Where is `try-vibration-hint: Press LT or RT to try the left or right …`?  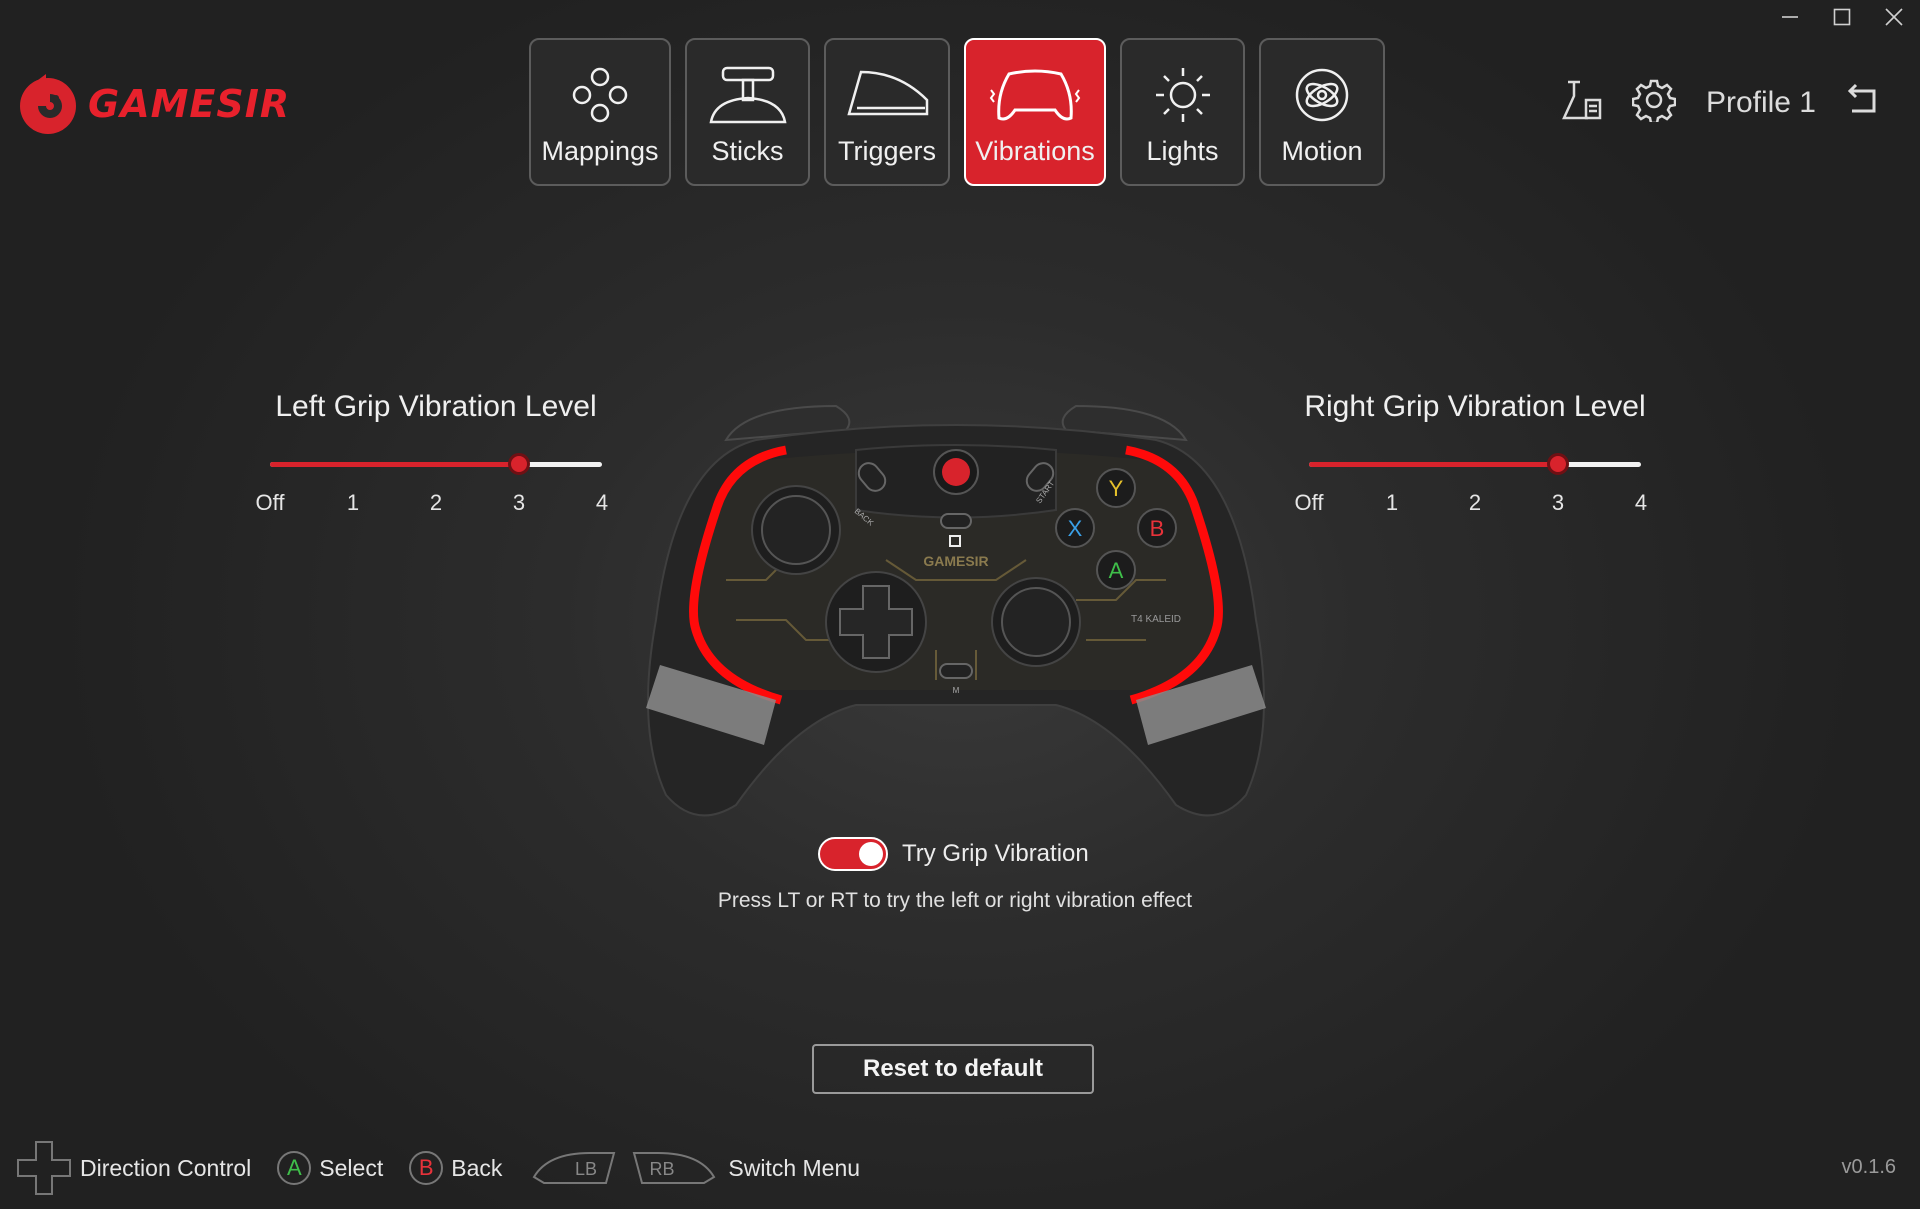
try-vibration-hint: Press LT or RT to try the left or right … is located at coordinates (955, 900).